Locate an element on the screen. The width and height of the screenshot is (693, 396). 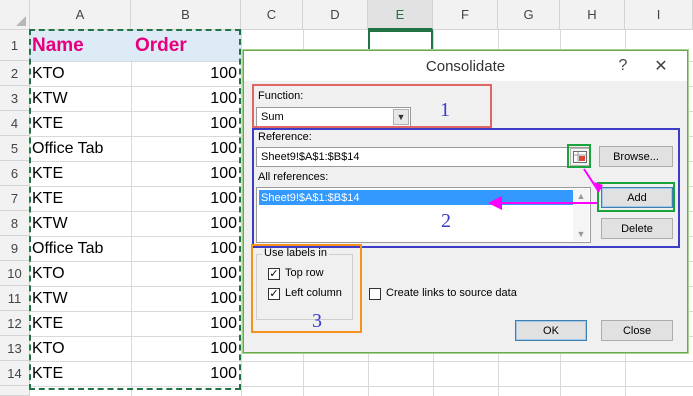
row-header: 7 is located at coordinates (15, 198).